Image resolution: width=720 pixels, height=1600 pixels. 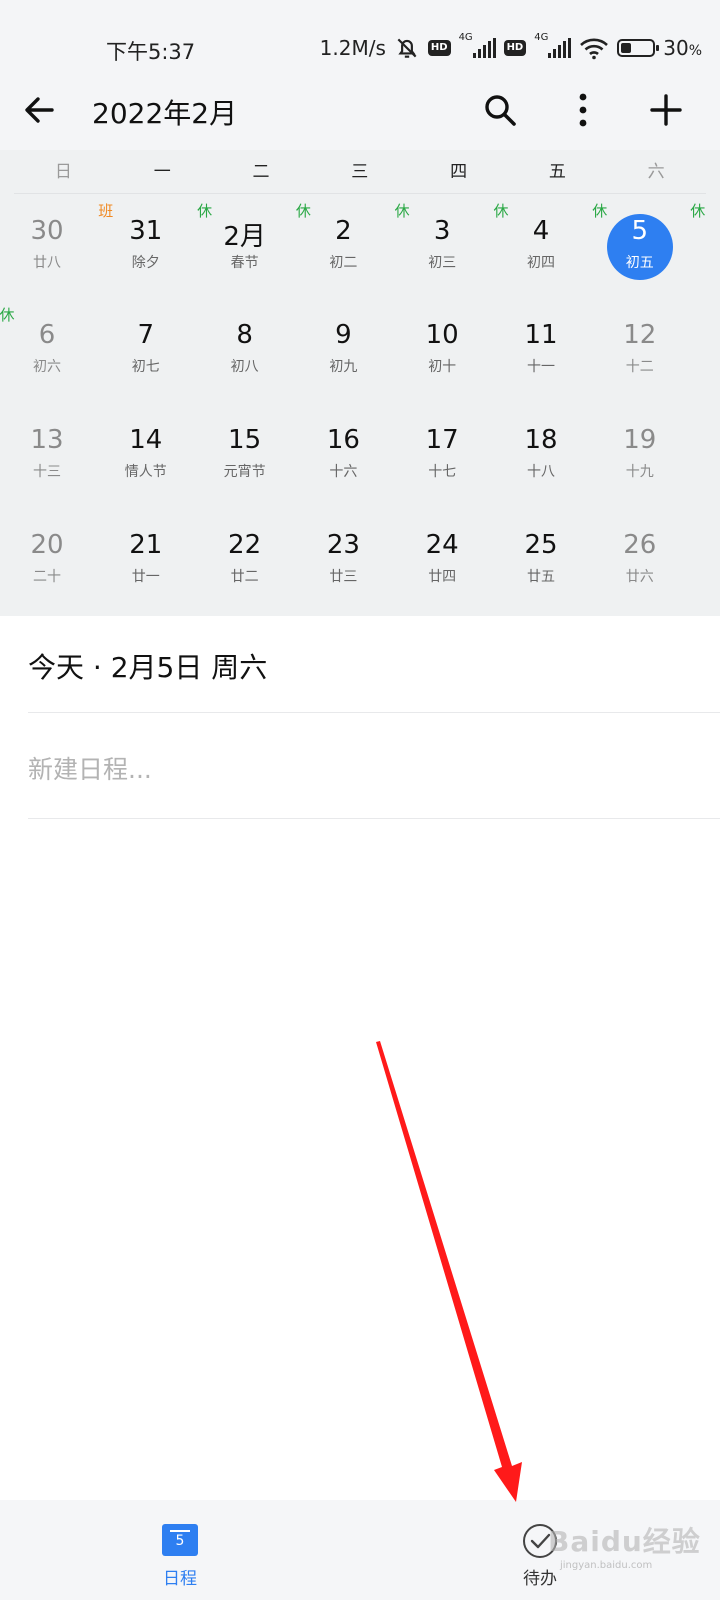 I want to click on calendar-day: 30 廿八, so click(x=47, y=244).